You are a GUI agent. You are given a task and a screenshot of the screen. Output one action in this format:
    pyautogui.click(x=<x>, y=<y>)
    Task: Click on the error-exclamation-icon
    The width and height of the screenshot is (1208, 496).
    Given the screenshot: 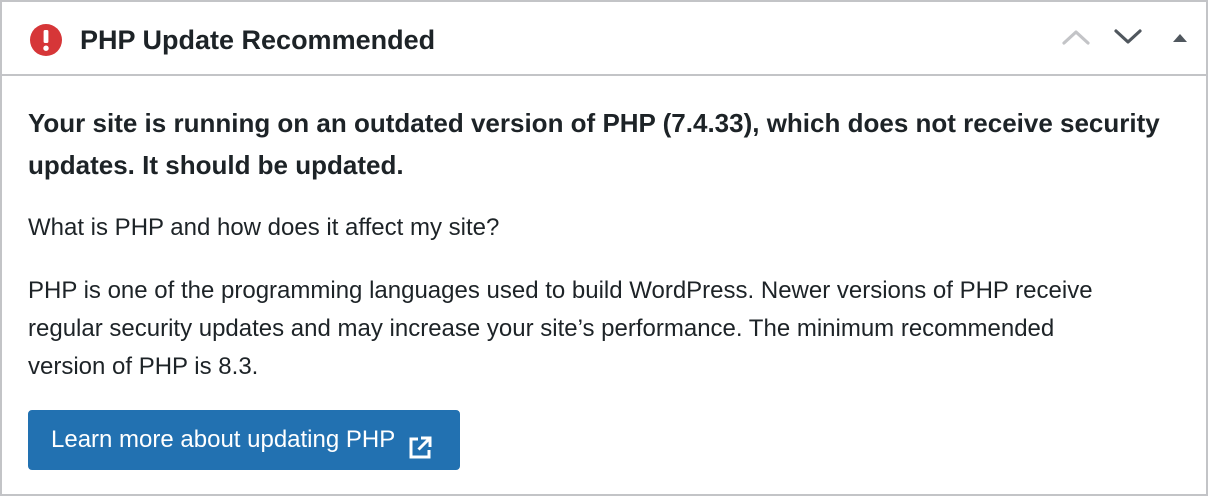 What is the action you would take?
    pyautogui.click(x=46, y=40)
    